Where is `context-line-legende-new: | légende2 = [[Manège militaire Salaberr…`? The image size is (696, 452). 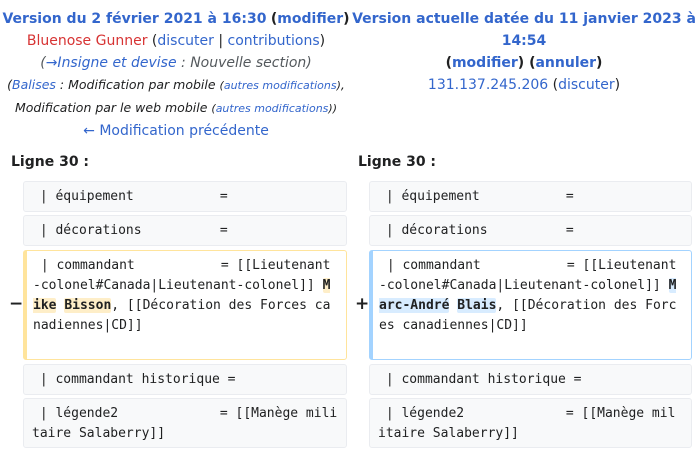 context-line-legende-new: | légende2 = [[Manège militaire Salaberr… is located at coordinates (530, 423).